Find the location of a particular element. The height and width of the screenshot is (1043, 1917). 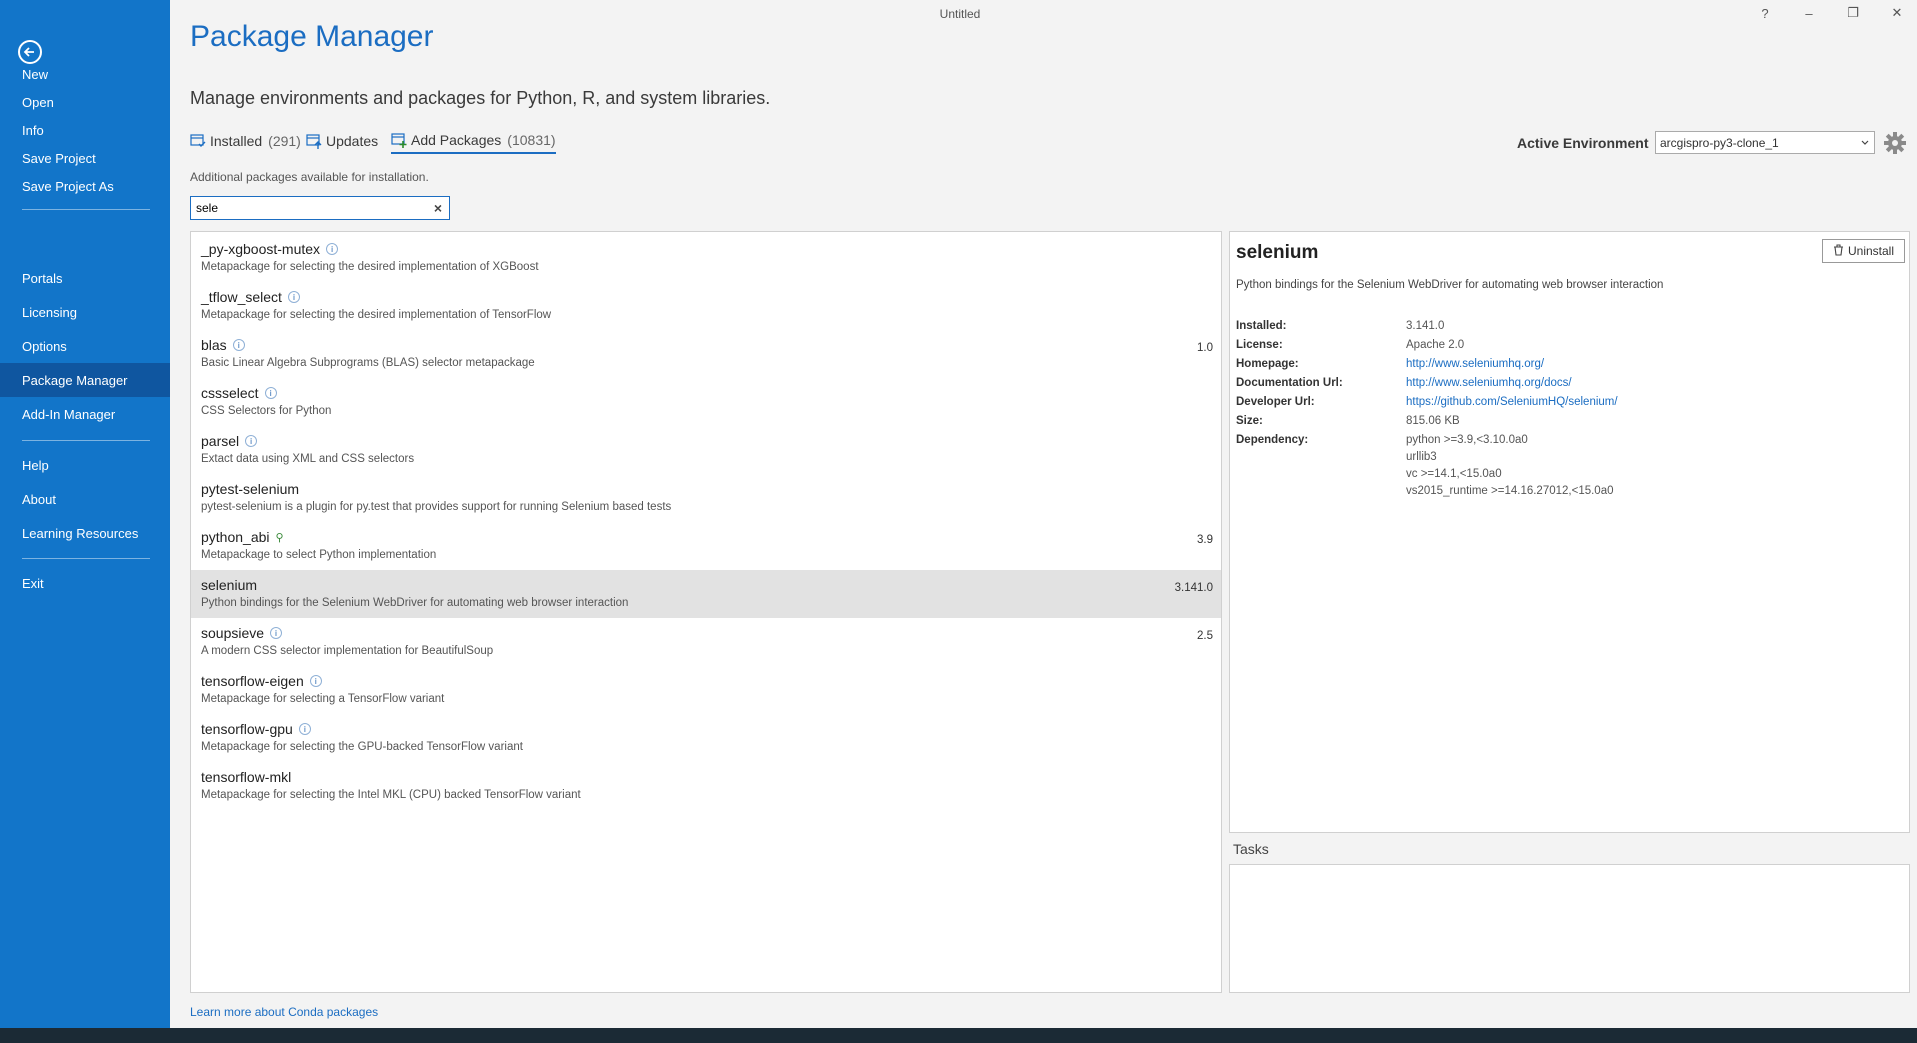

trash-icon is located at coordinates (1838, 251).